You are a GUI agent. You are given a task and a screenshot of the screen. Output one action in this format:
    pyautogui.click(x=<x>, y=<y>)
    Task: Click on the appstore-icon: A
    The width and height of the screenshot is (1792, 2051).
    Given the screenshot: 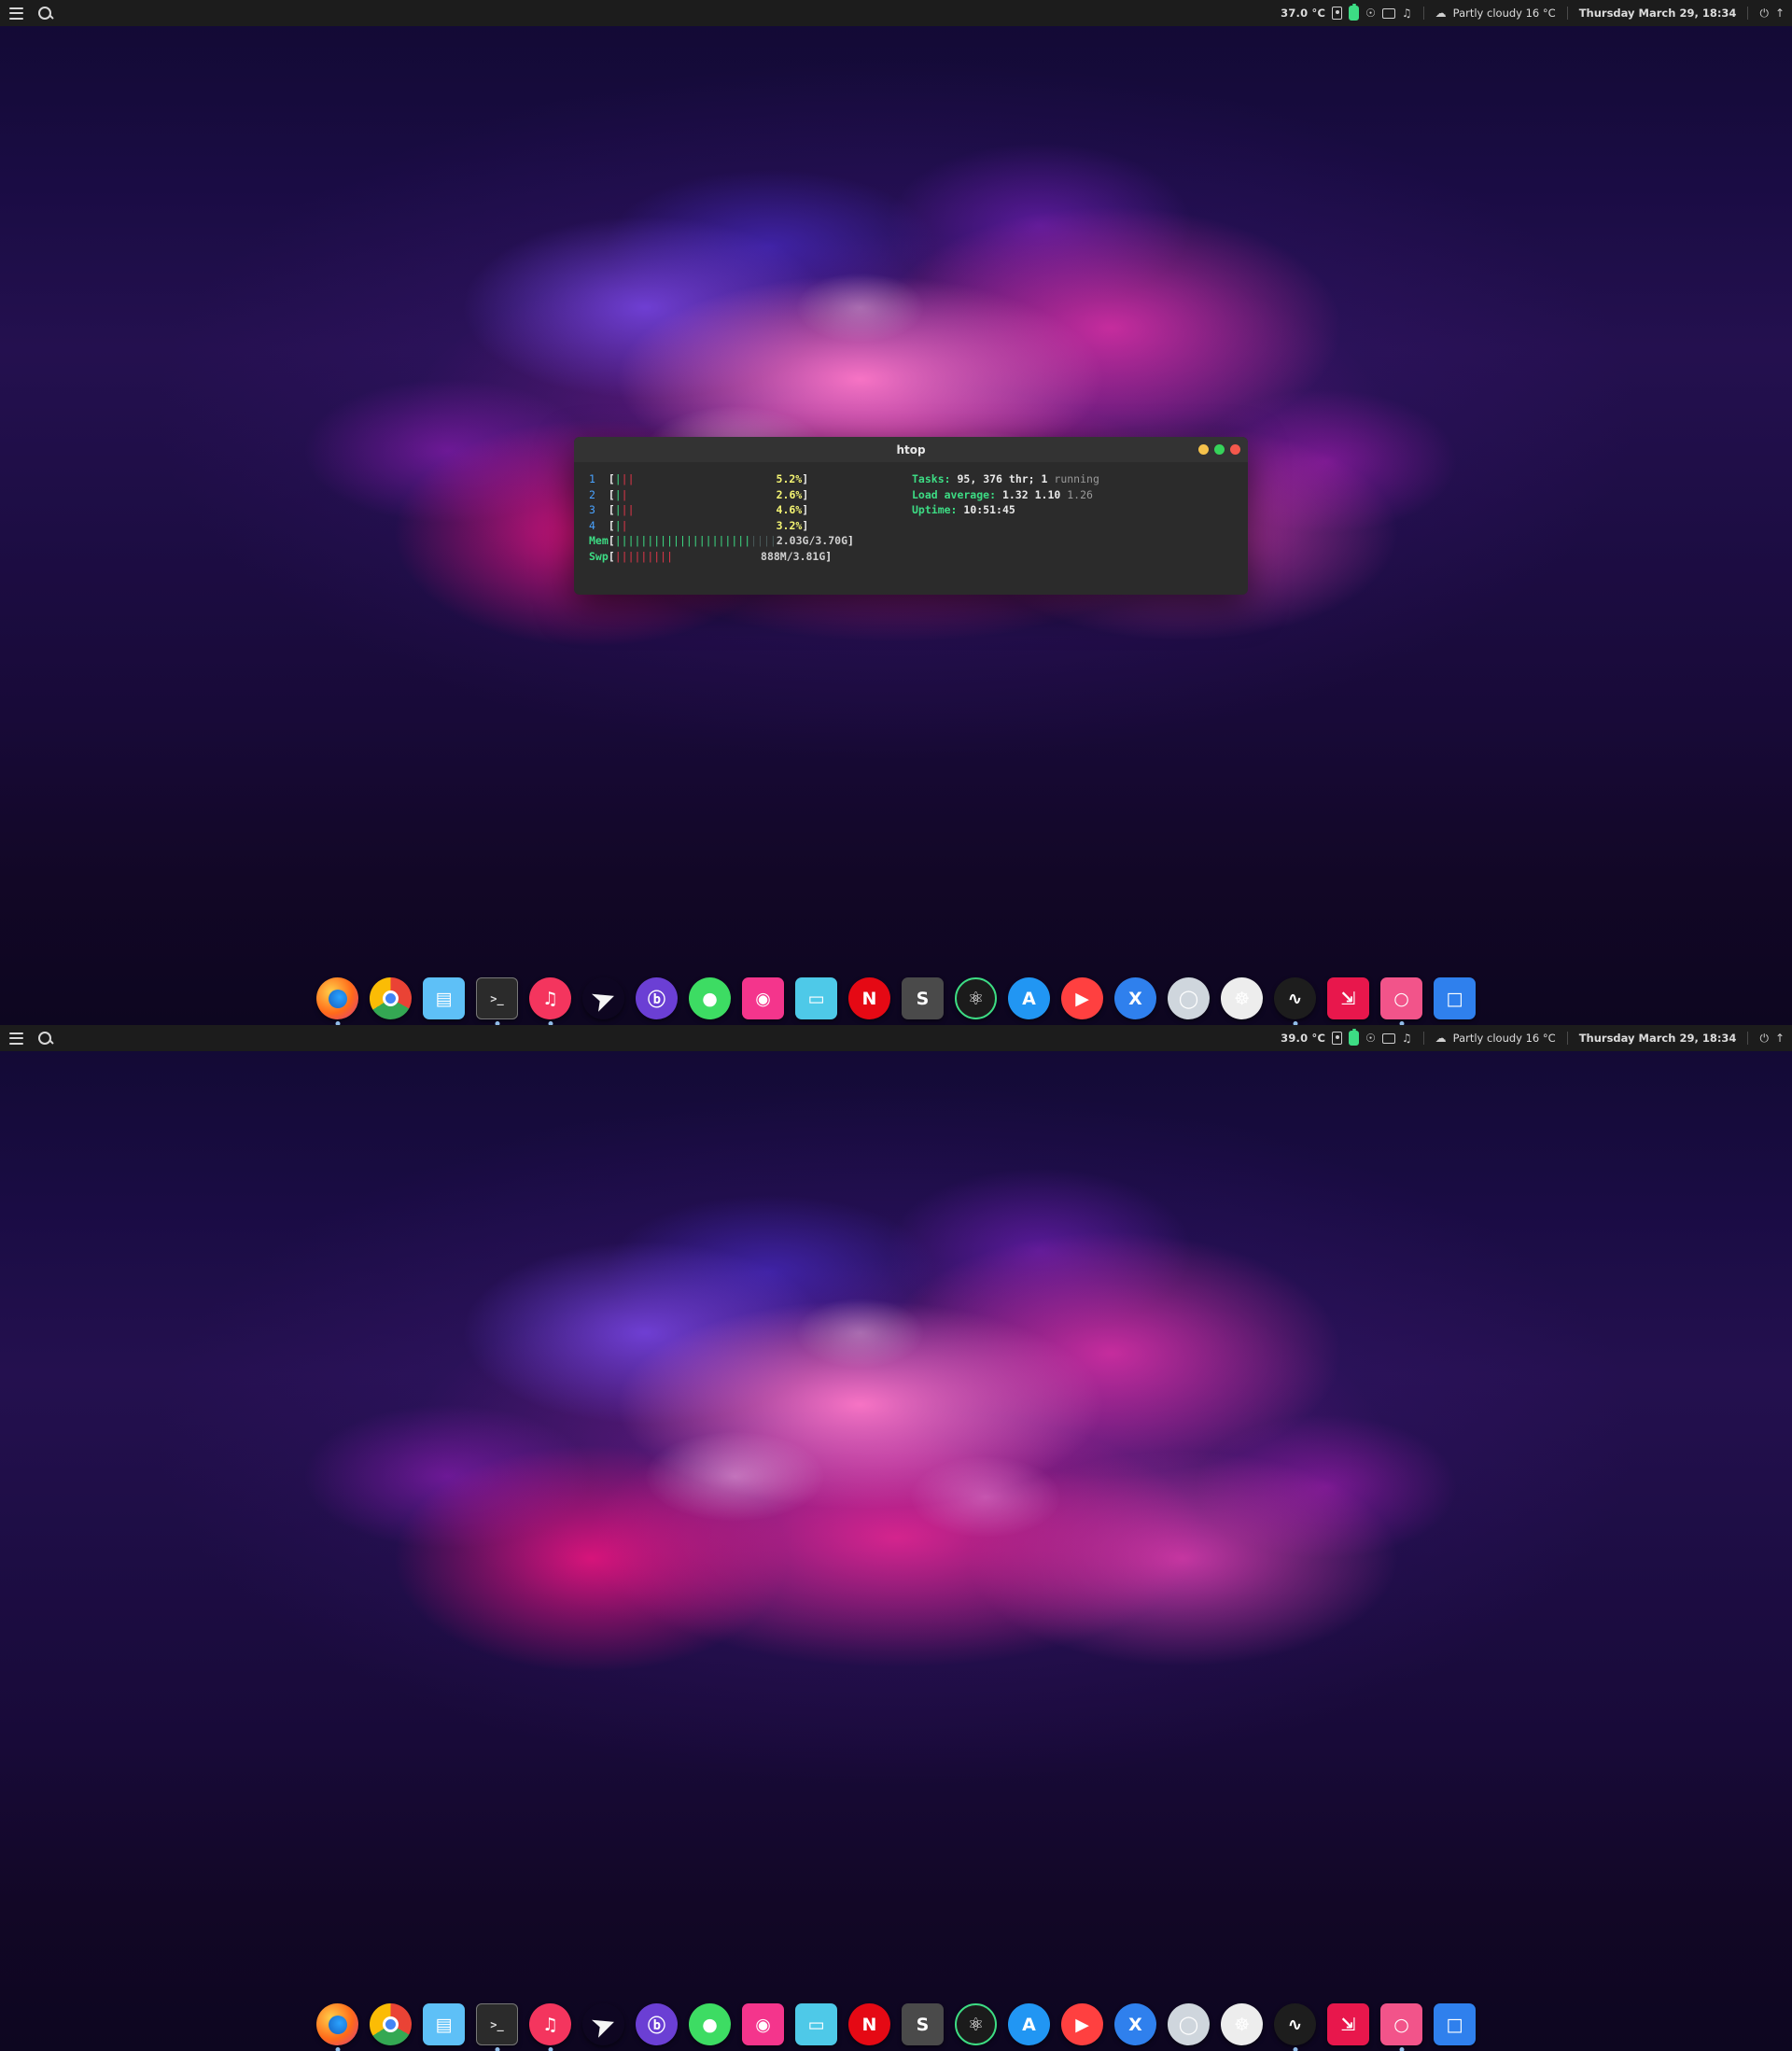 What is the action you would take?
    pyautogui.click(x=1029, y=998)
    